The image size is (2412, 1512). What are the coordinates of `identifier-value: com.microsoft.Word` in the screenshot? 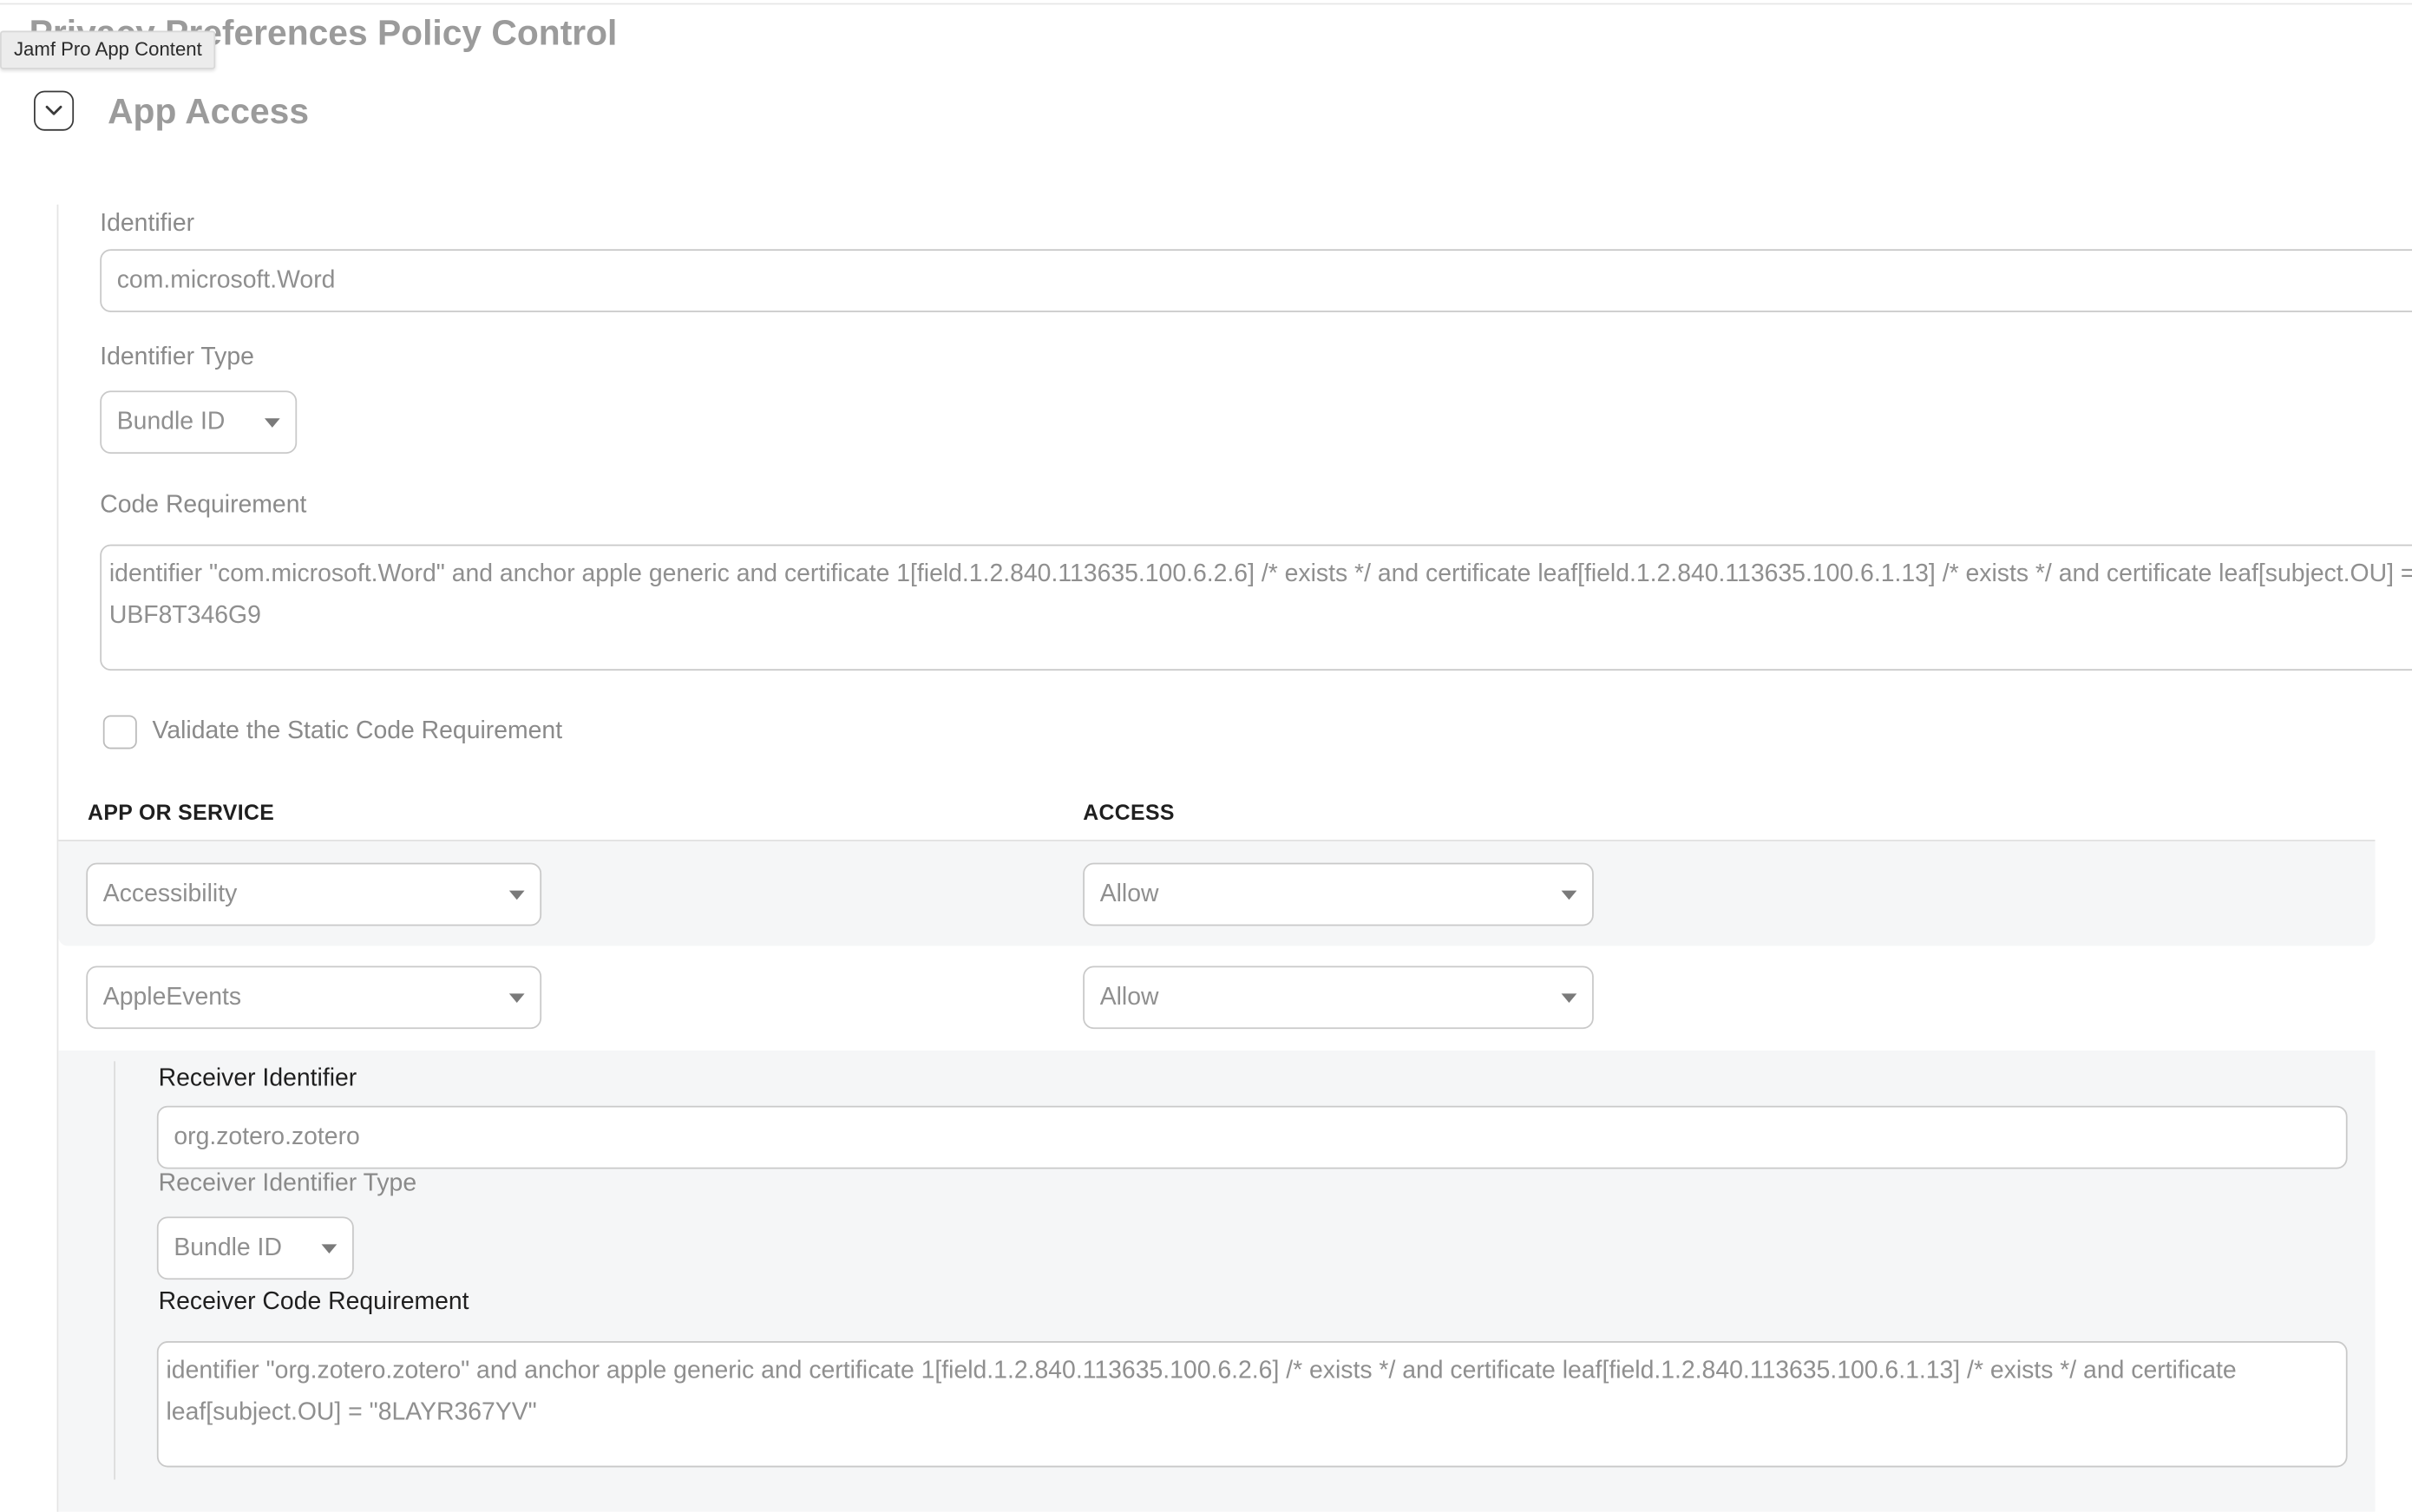 It's located at (226, 279).